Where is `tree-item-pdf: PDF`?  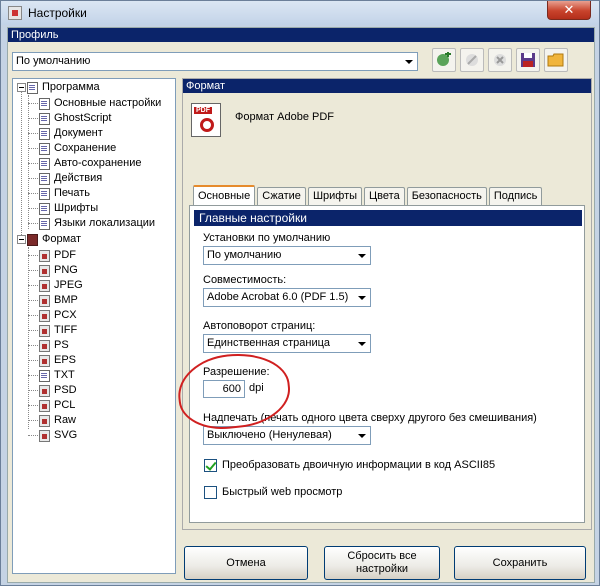 tree-item-pdf: PDF is located at coordinates (57, 255).